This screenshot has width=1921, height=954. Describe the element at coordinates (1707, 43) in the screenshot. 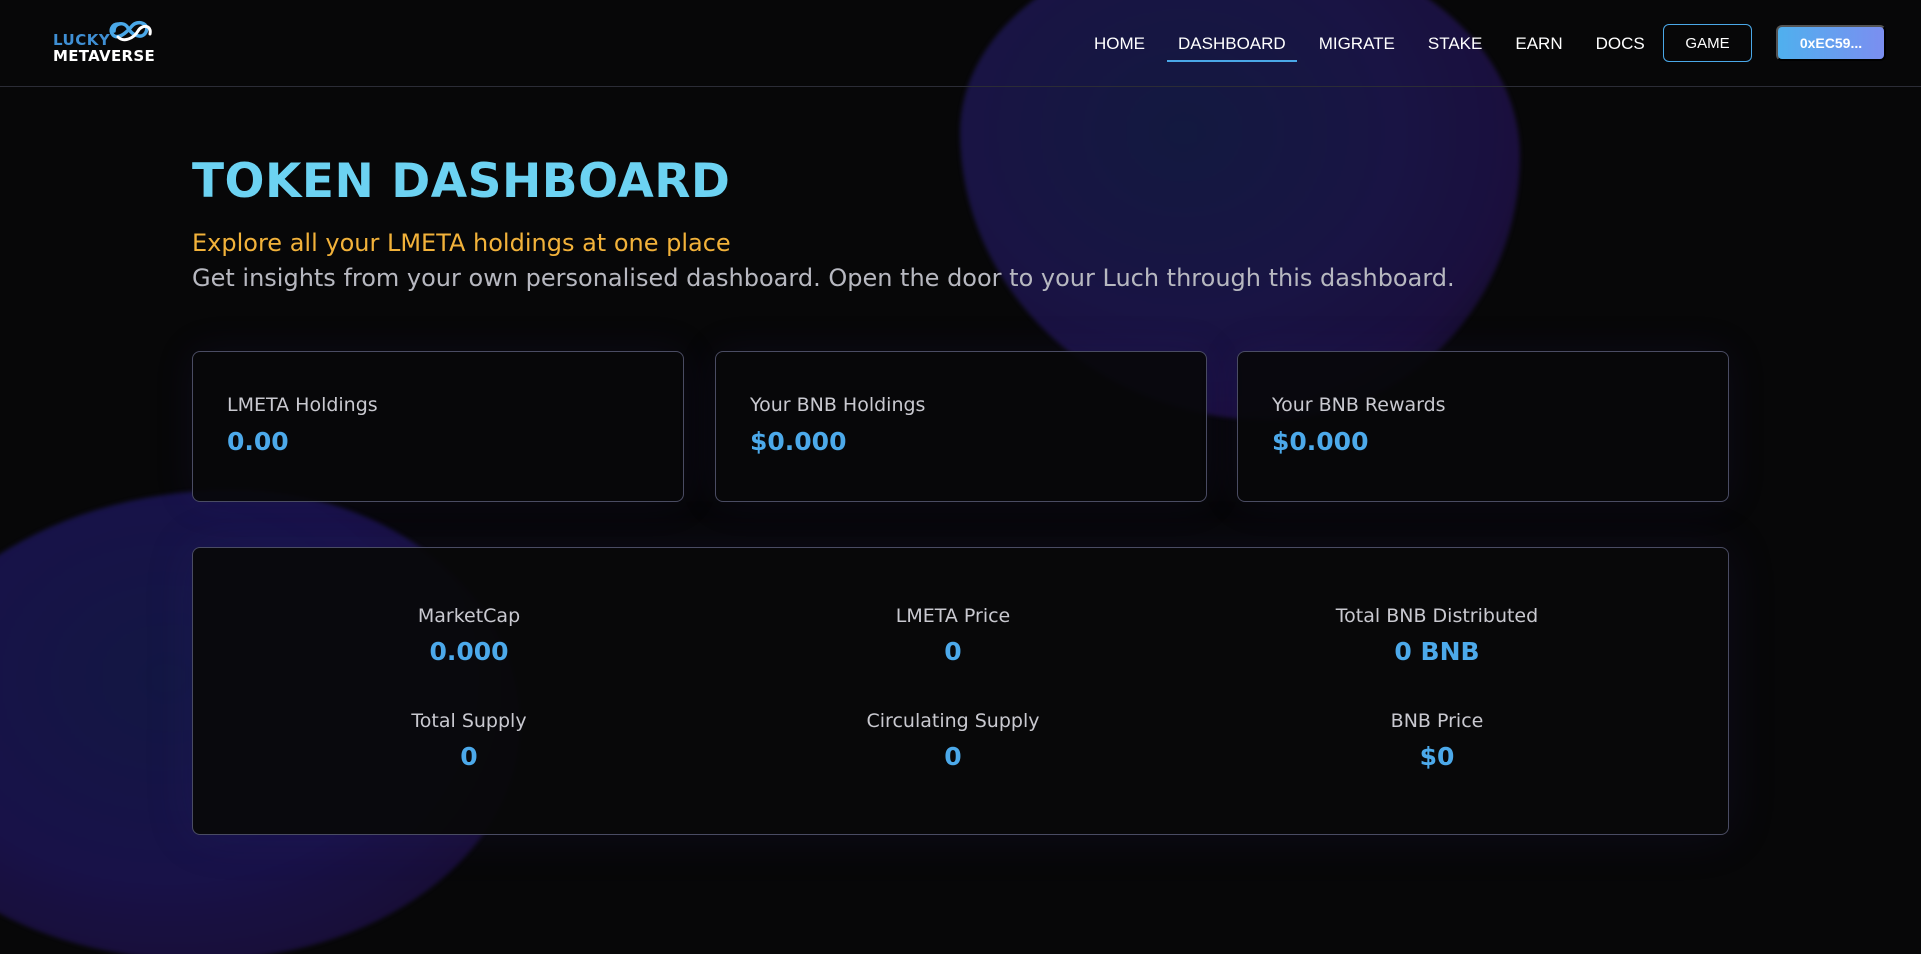

I see `game-button: GAME` at that location.